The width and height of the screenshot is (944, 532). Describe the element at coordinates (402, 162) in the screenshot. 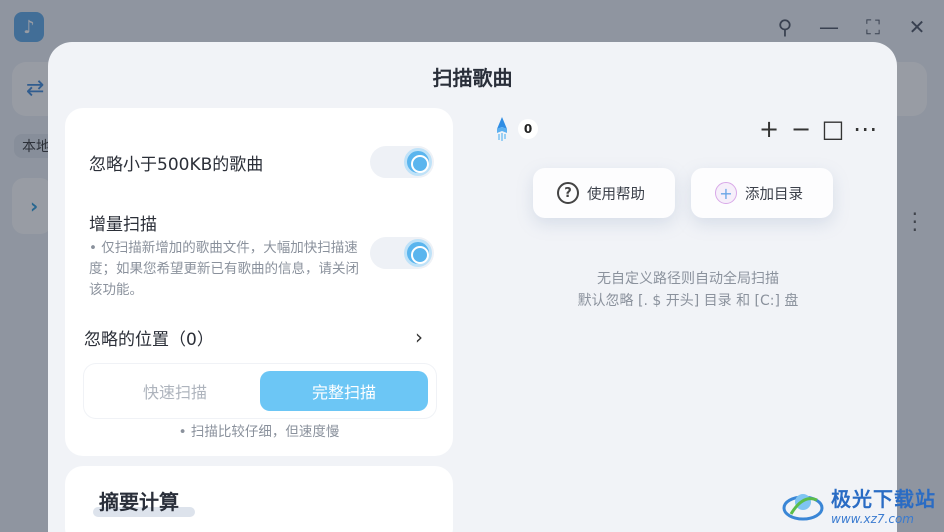

I see `ignore-small-toggle` at that location.